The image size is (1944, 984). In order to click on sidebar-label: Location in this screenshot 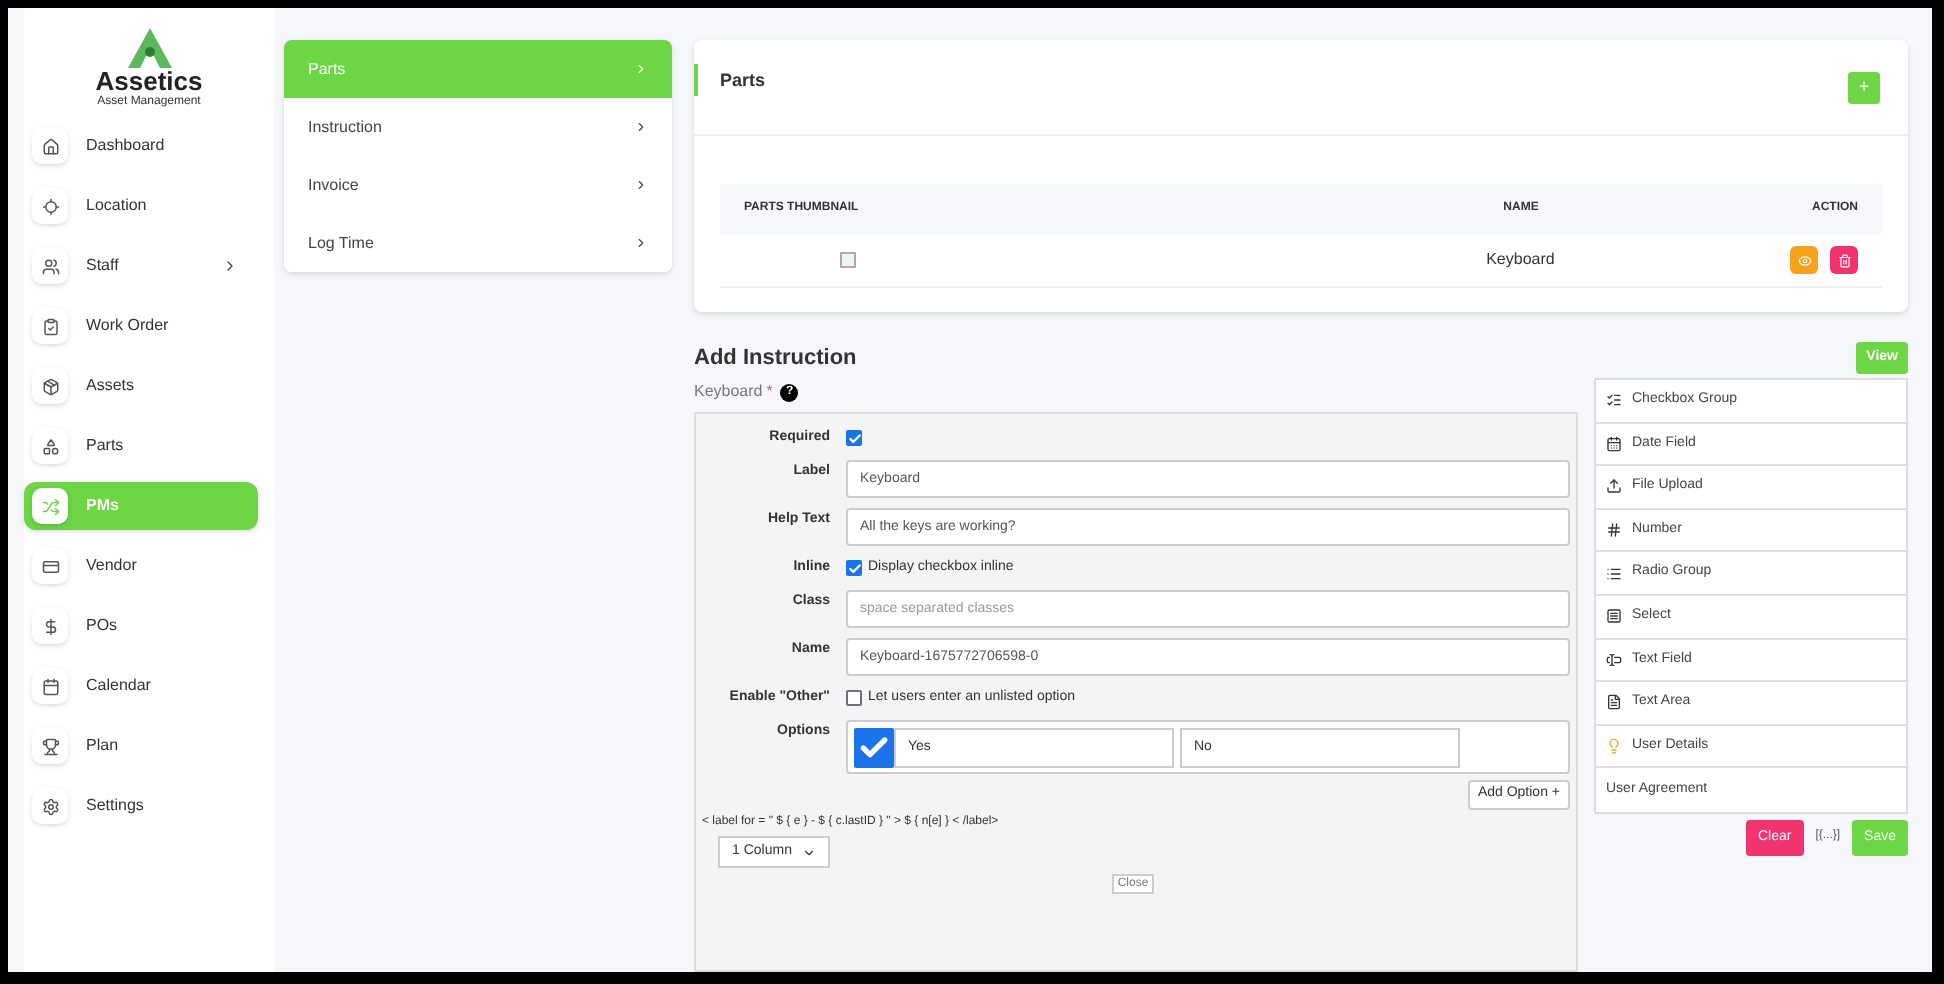, I will do `click(117, 206)`.